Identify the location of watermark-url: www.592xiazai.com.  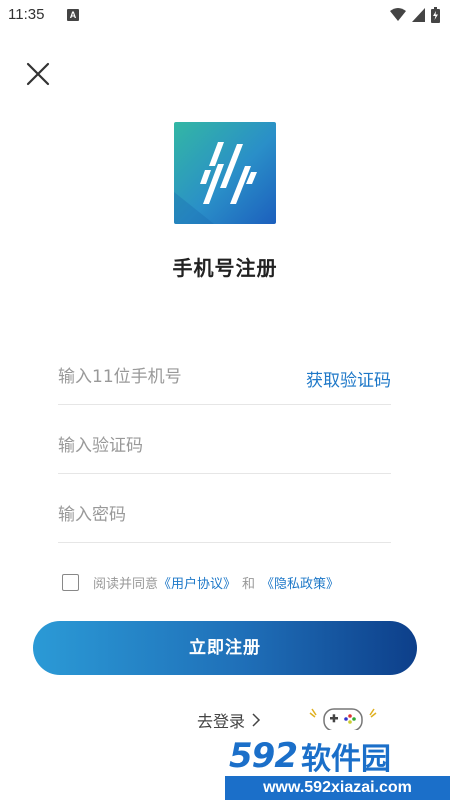
(337, 788).